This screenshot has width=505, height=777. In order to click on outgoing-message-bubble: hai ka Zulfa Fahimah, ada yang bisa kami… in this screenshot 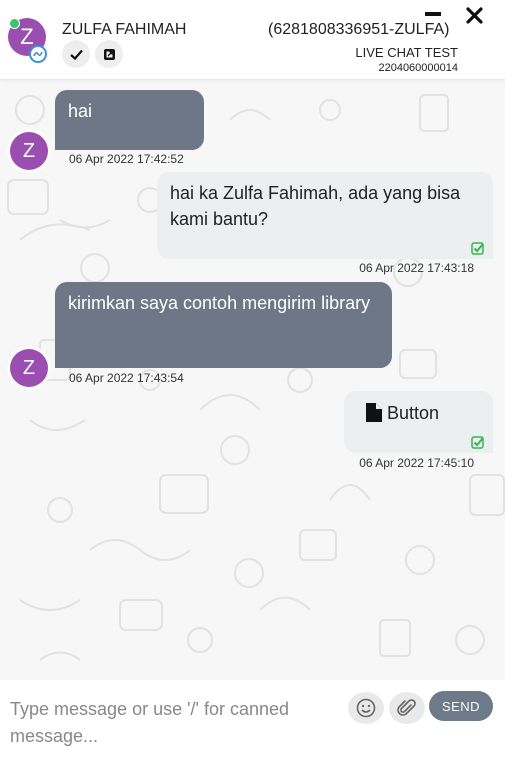, I will do `click(325, 215)`.